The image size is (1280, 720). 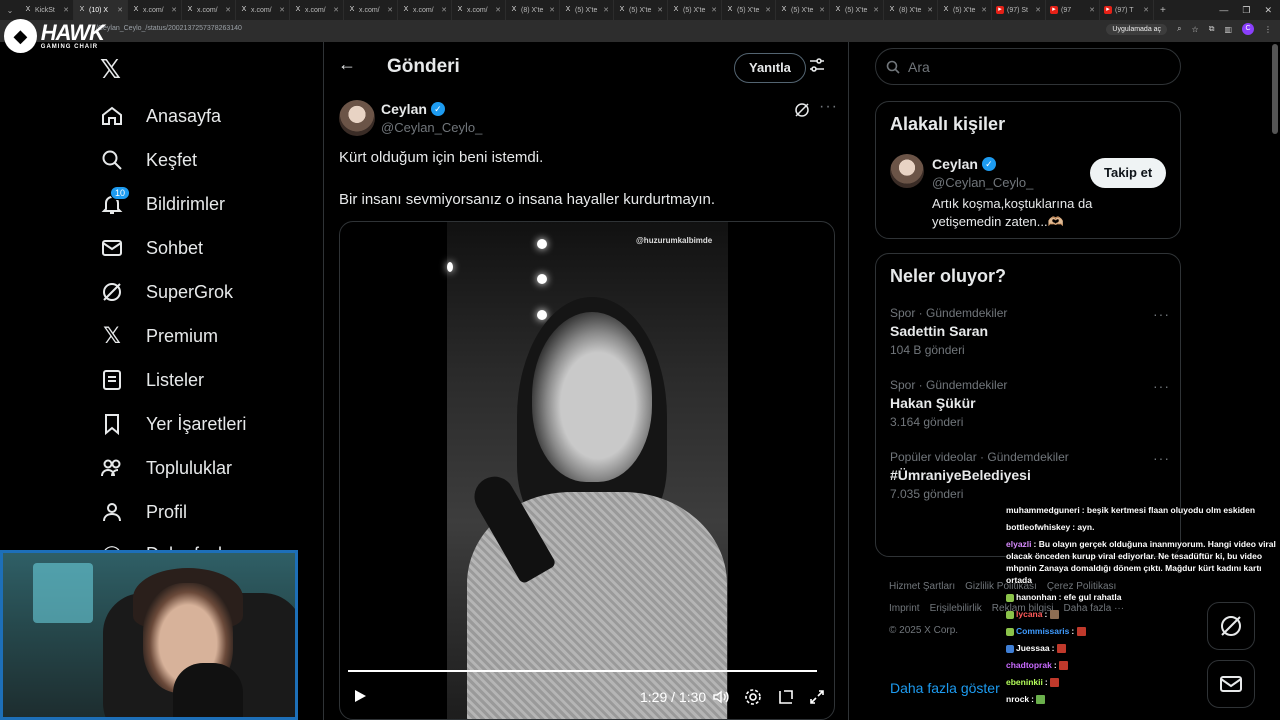 What do you see at coordinates (955, 164) in the screenshot?
I see `related-name-text: Ceylan` at bounding box center [955, 164].